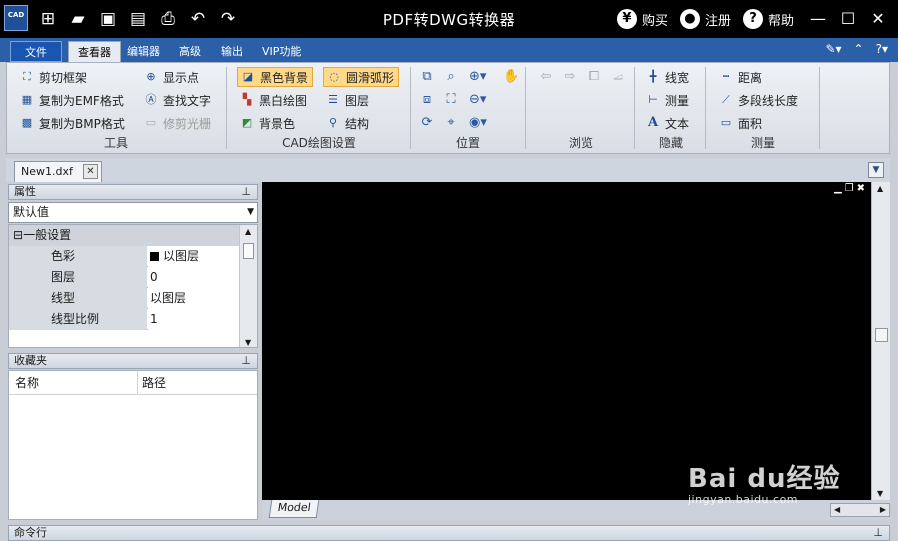 This screenshot has width=898, height=541. What do you see at coordinates (168, 19) in the screenshot?
I see `print-icon: ⎙` at bounding box center [168, 19].